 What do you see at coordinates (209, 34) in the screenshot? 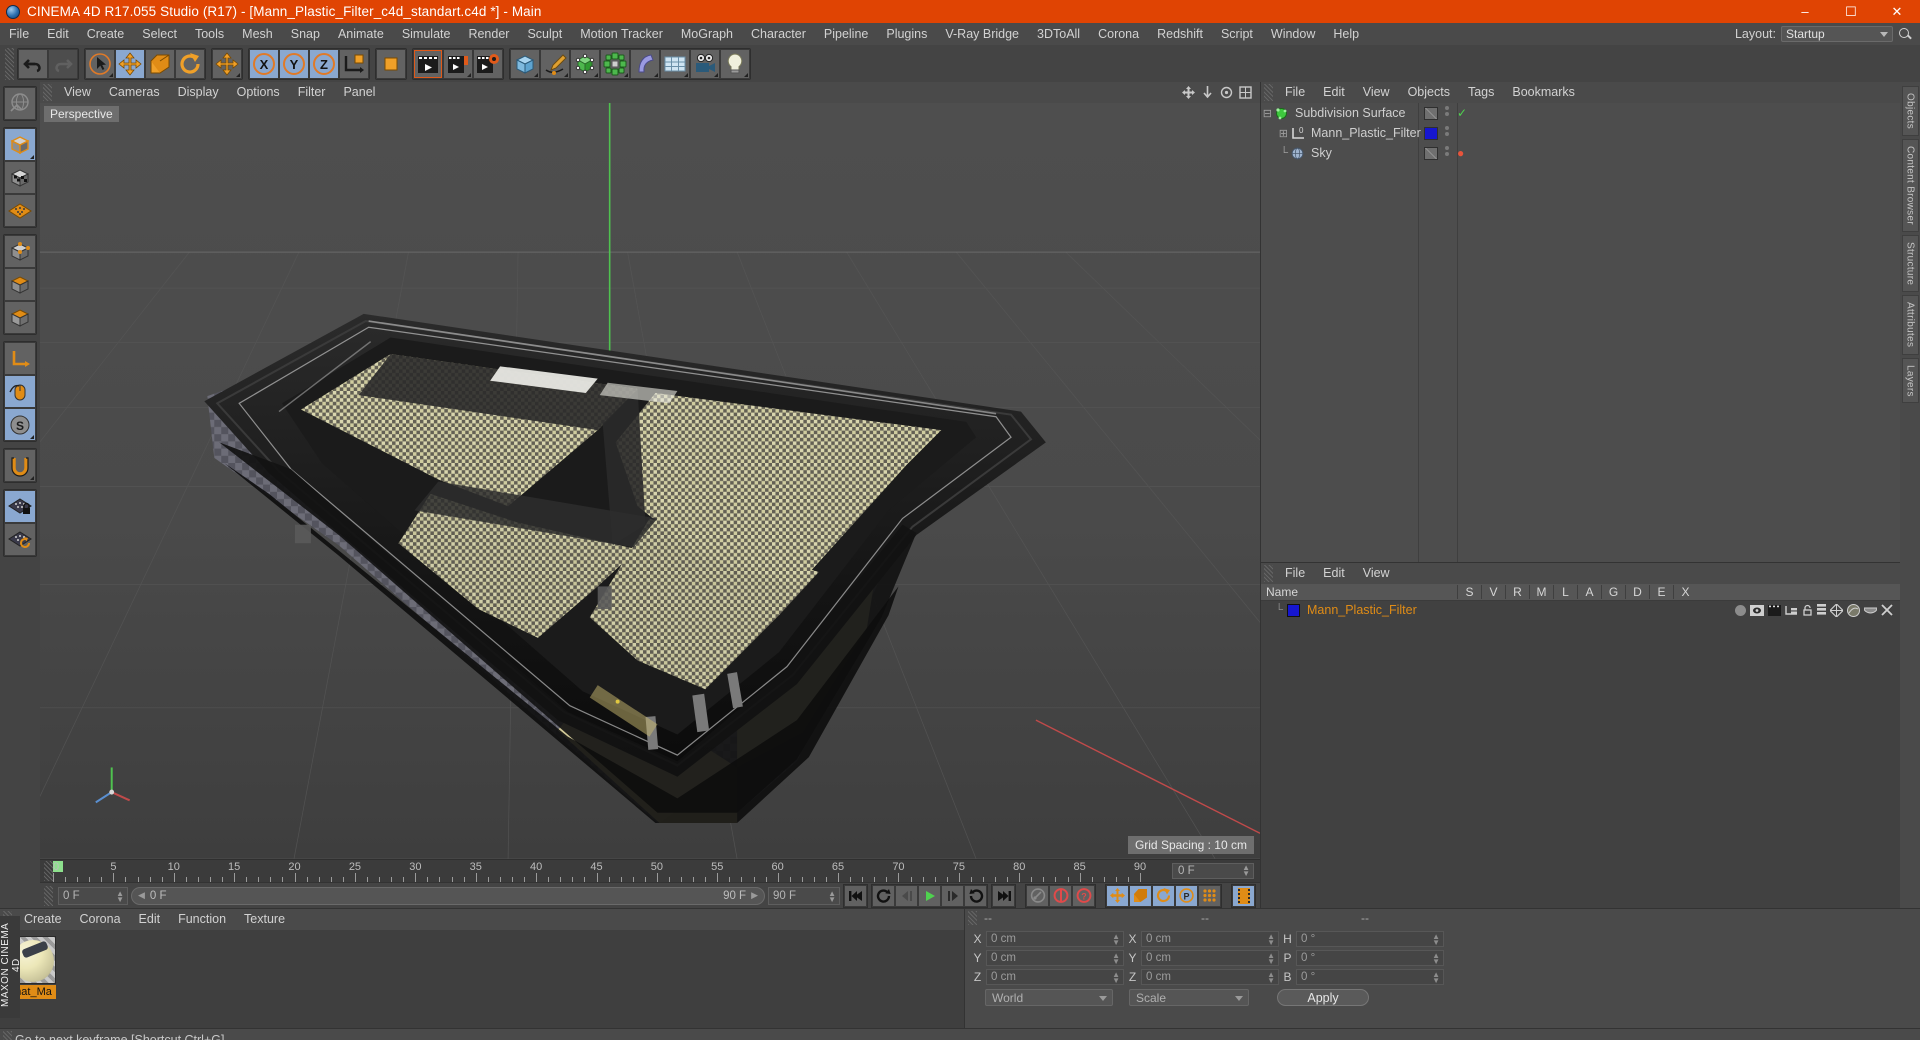
I see `menu-tools: Tools` at bounding box center [209, 34].